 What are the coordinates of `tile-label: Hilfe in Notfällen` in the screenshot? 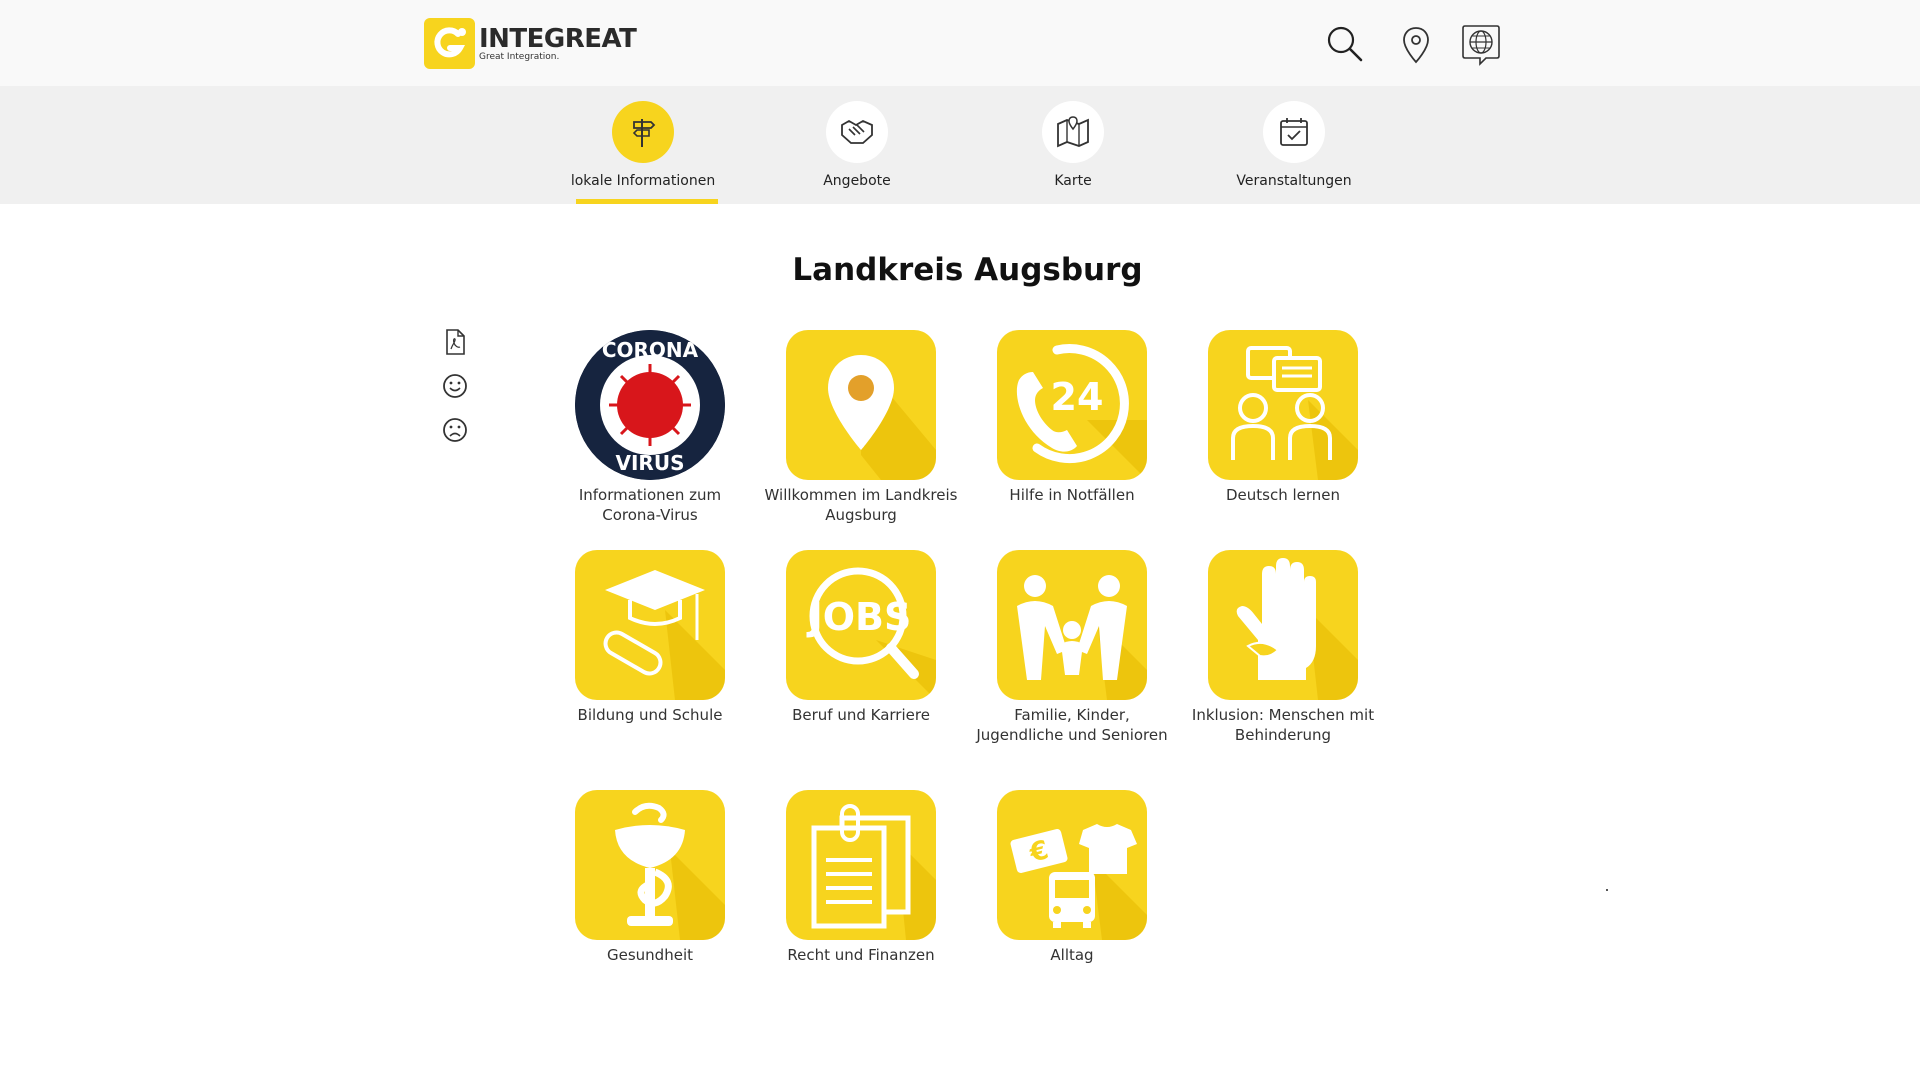 It's located at (1072, 495).